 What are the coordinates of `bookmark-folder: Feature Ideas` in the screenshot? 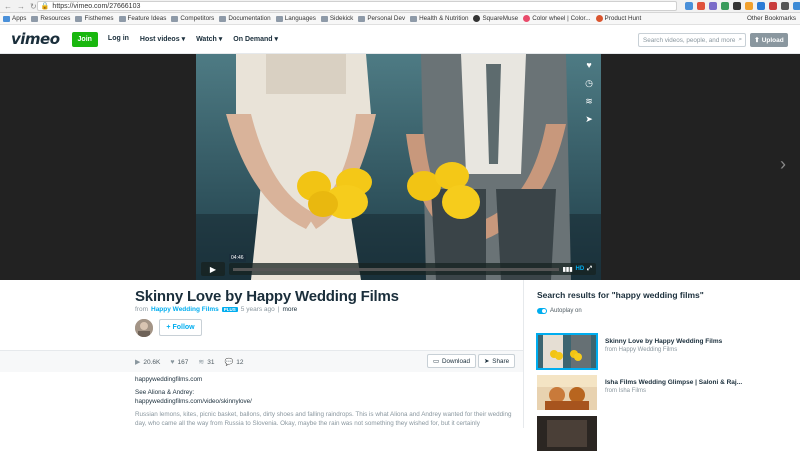 It's located at (142, 18).